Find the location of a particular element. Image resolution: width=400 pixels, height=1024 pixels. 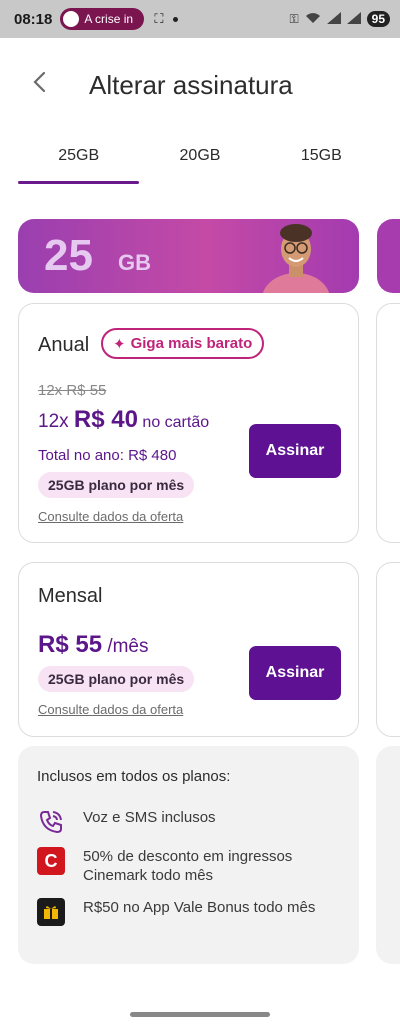

tab-15gb: 15GB is located at coordinates (321, 162).